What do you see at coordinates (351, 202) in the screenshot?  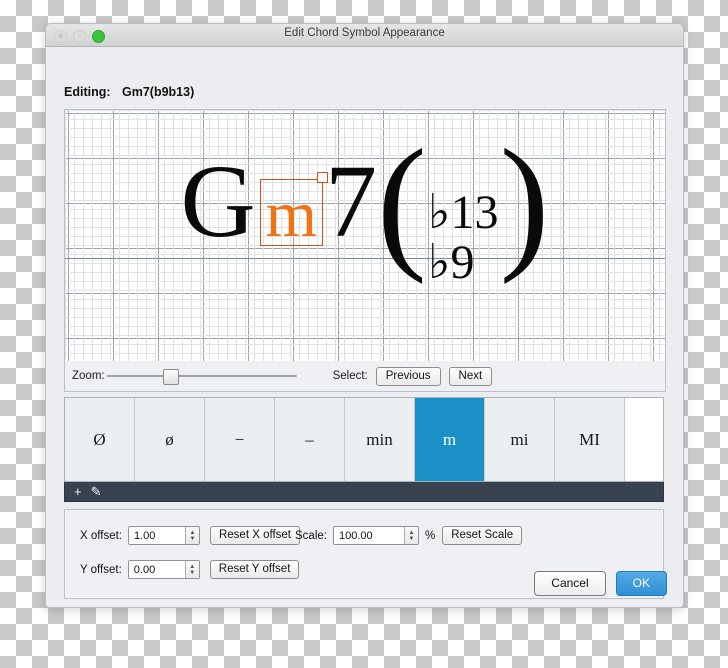 I see `chord-seventh-glyph: 7` at bounding box center [351, 202].